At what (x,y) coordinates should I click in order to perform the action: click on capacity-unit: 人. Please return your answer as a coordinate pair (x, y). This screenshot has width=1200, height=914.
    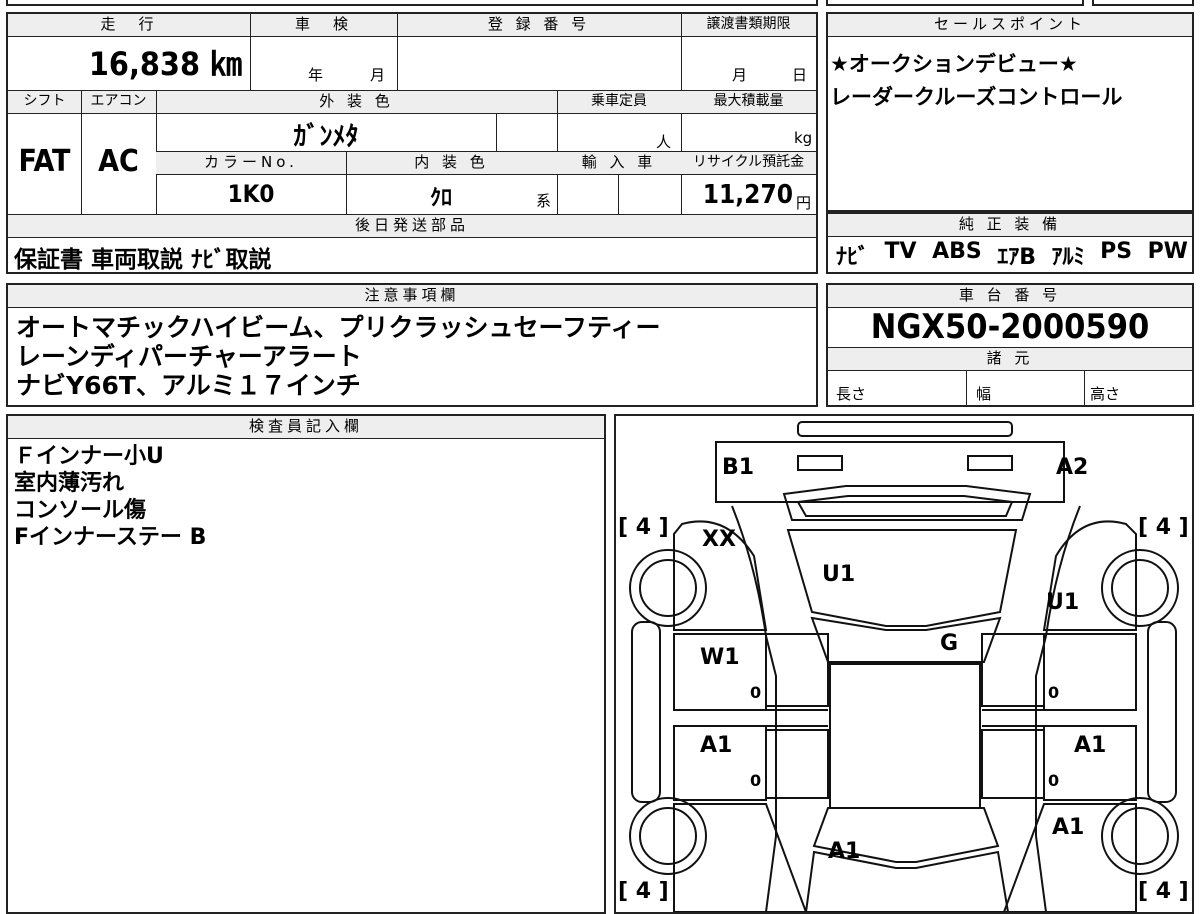
    Looking at the image, I should click on (664, 142).